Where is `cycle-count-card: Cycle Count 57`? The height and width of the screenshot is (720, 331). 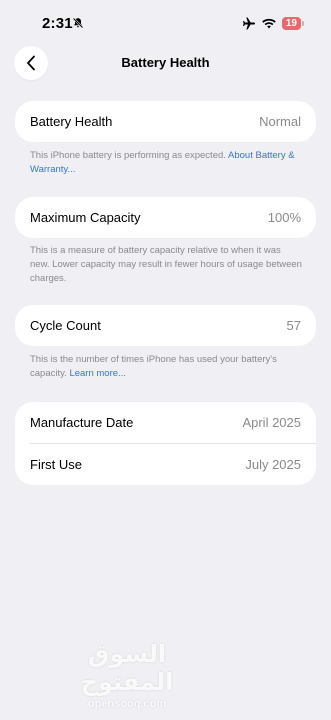
cycle-count-card: Cycle Count 57 is located at coordinates (165, 325).